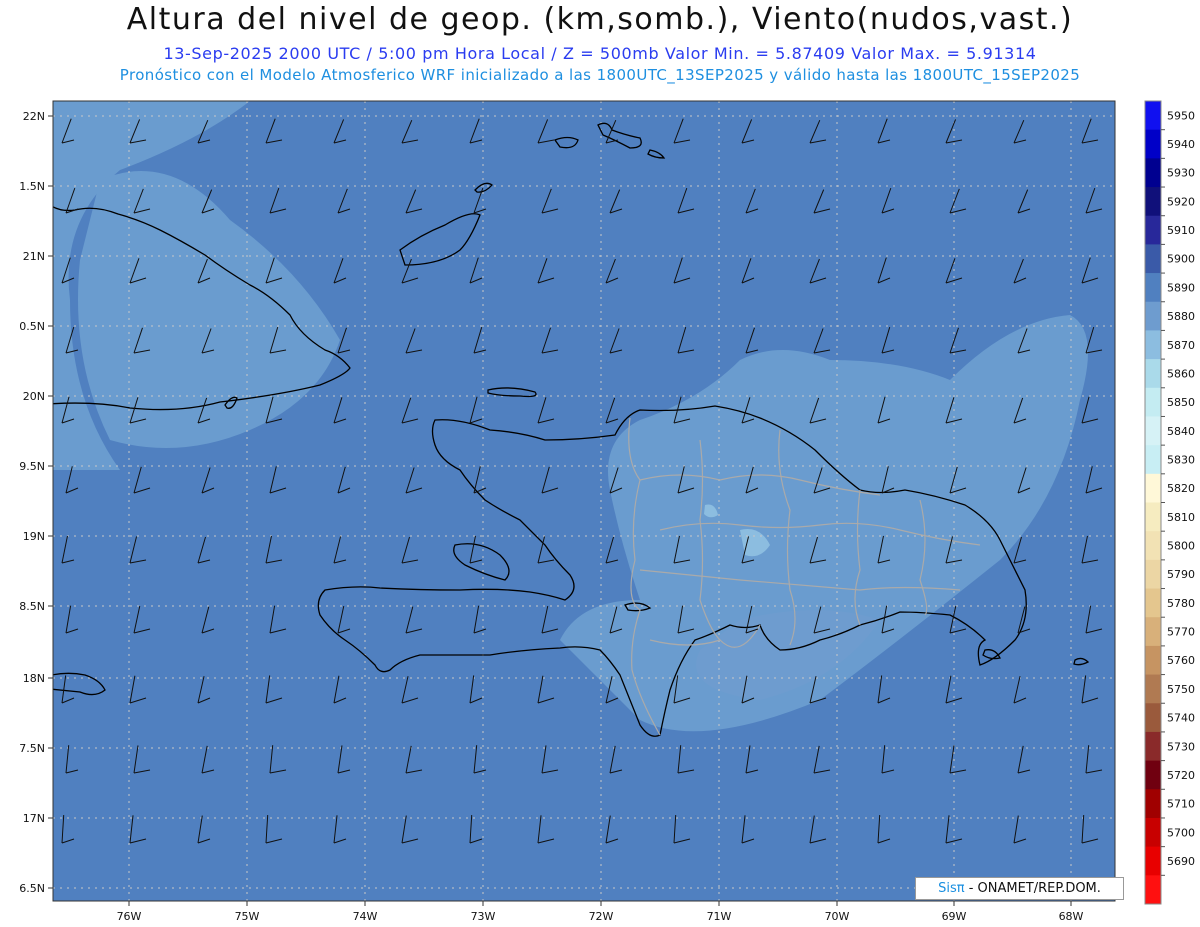  What do you see at coordinates (601, 916) in the screenshot?
I see `lon-tick-label: 72W` at bounding box center [601, 916].